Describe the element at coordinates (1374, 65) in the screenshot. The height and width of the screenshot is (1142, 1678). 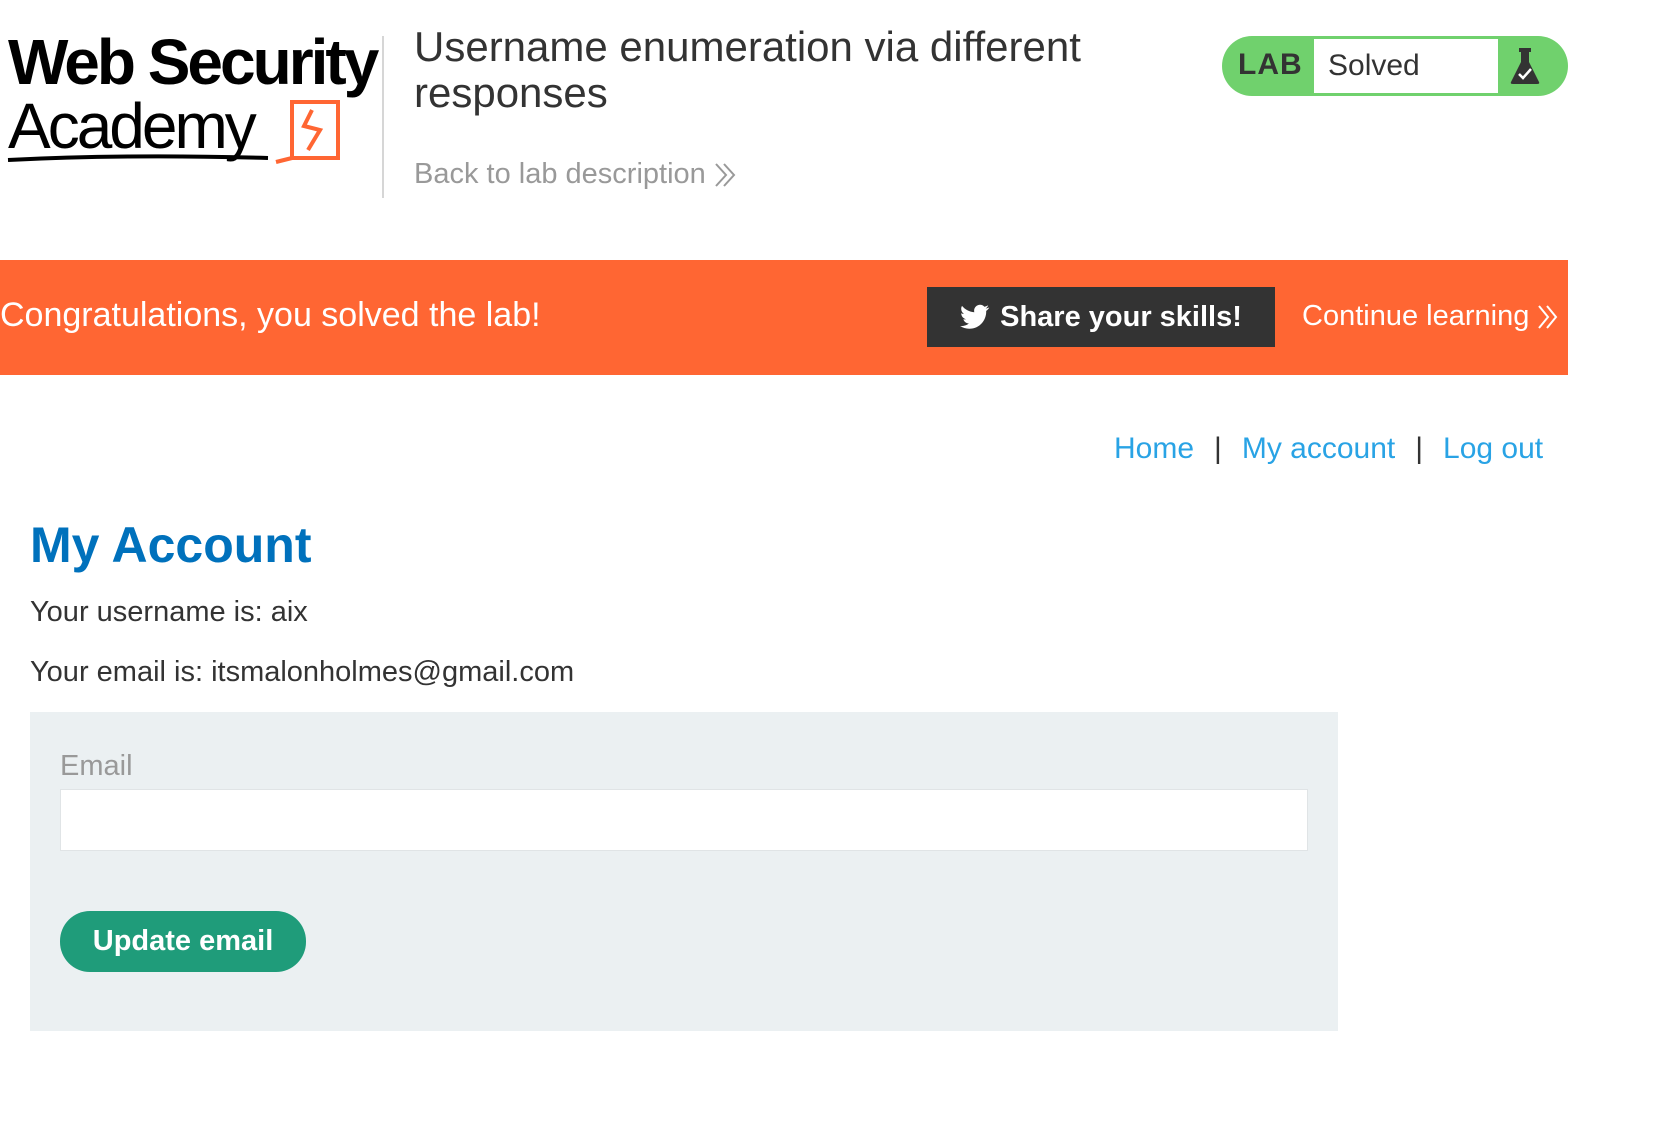
I see `lab-status-text: Solved` at that location.